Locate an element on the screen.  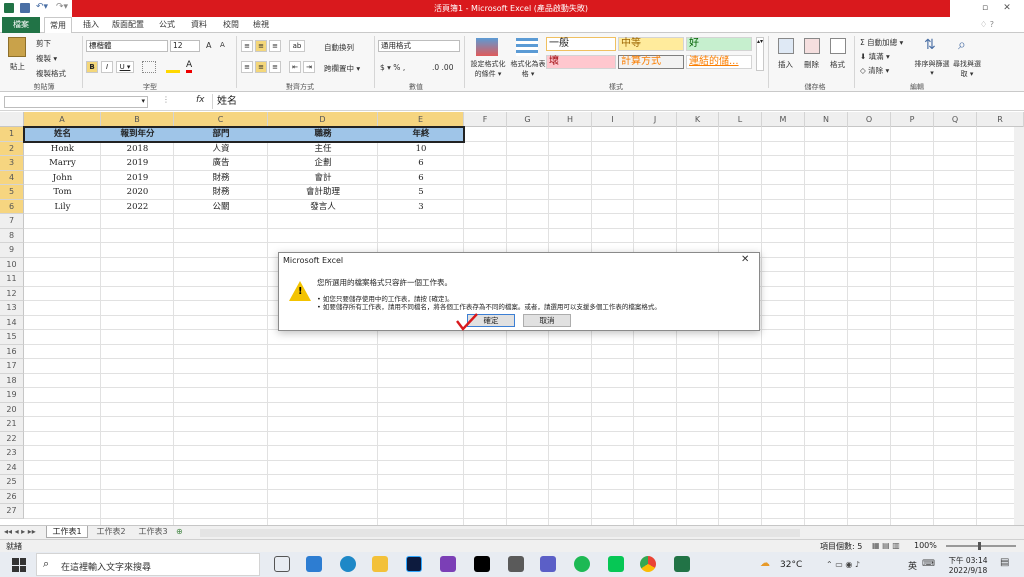
table-cell: 會計 is located at coordinates (323, 178).